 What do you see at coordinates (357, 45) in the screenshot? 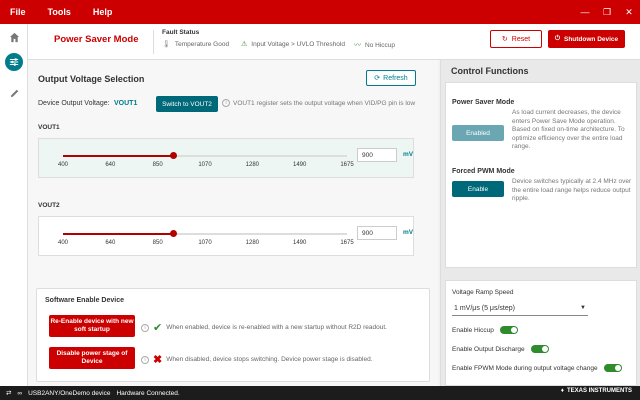
I see `wave-icon: 〰` at bounding box center [357, 45].